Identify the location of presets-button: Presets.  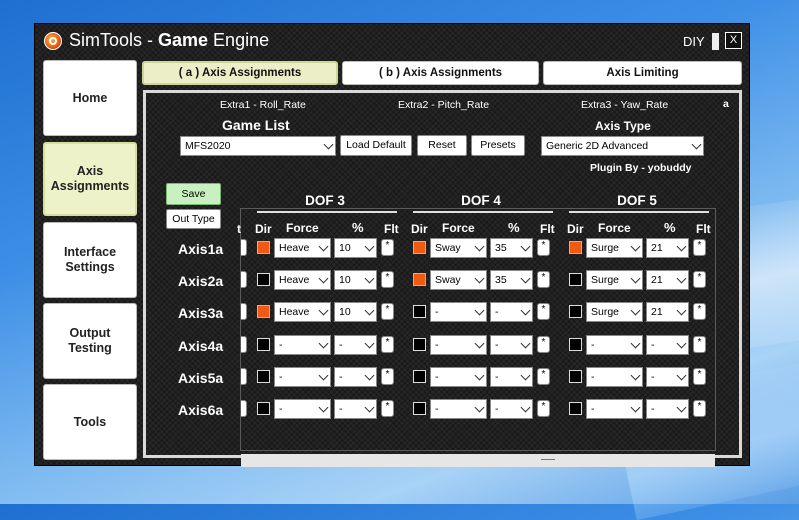
(498, 145).